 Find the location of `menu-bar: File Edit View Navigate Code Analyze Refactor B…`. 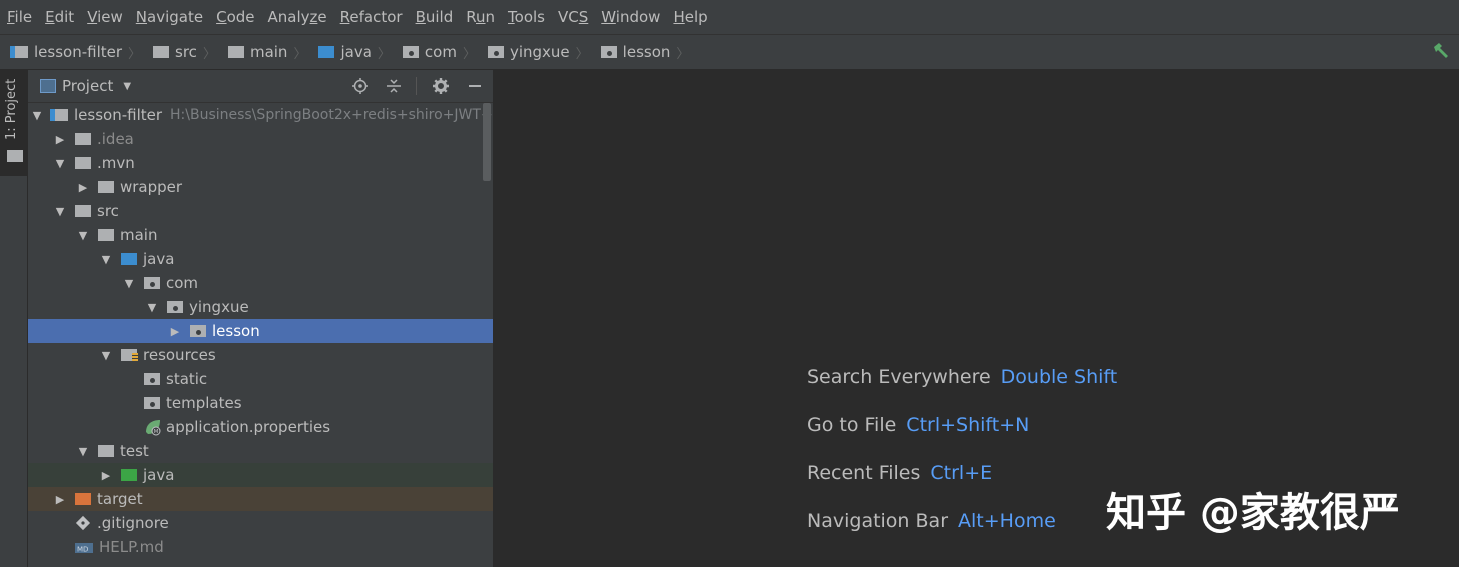

menu-bar: File Edit View Navigate Code Analyze Refactor B… is located at coordinates (729, 17).